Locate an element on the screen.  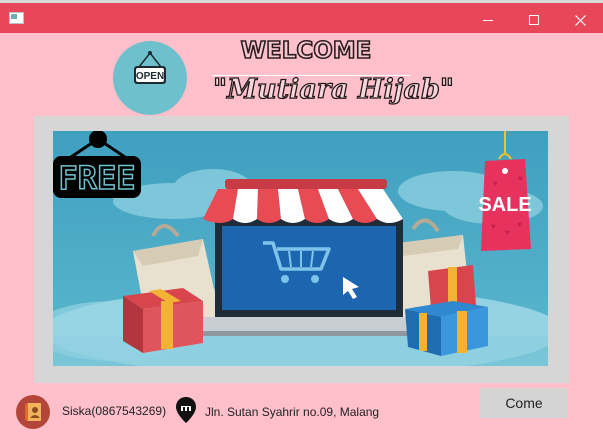
welcome-heading: WELCOME is located at coordinates (306, 51).